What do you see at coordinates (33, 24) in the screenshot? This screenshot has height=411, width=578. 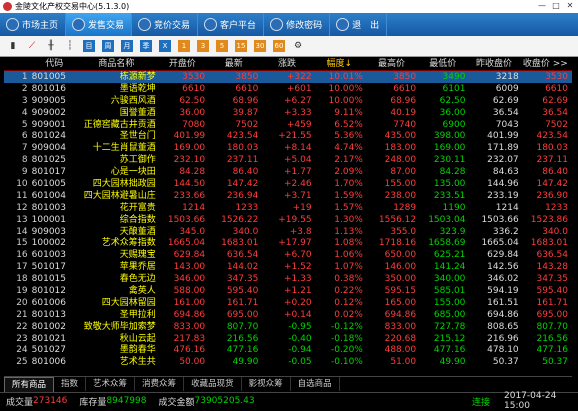 I see `menu-market-home: 市场主页` at bounding box center [33, 24].